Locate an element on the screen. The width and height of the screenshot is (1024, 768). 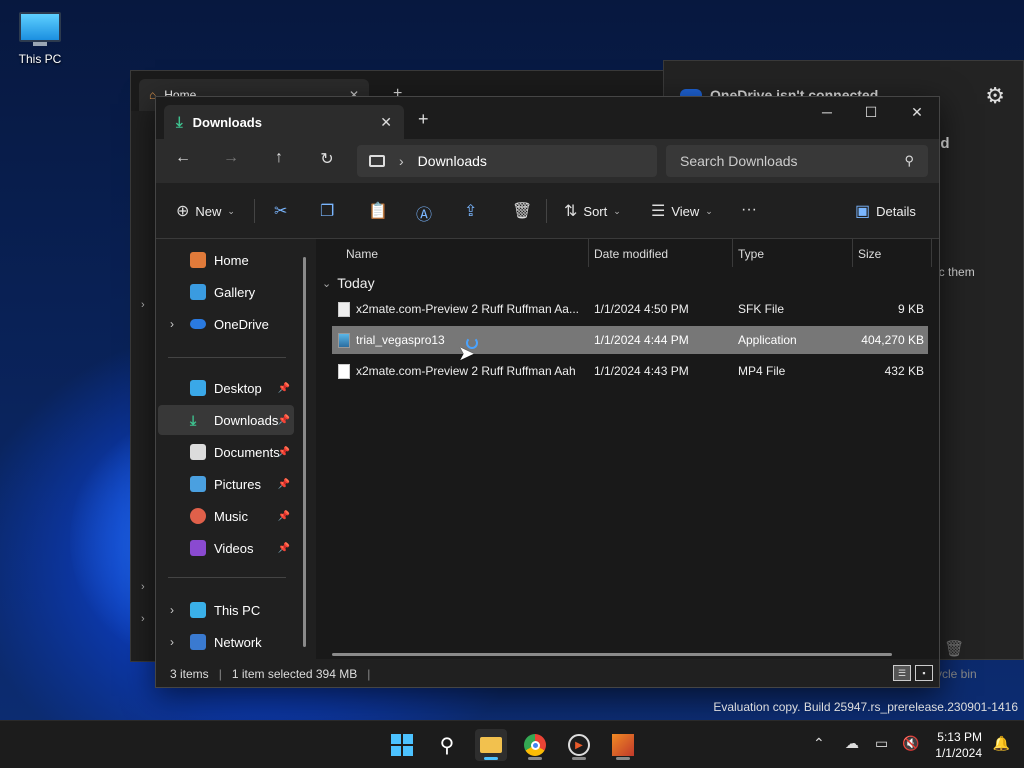
media-player-icon: ▶ is located at coordinates (579, 745).